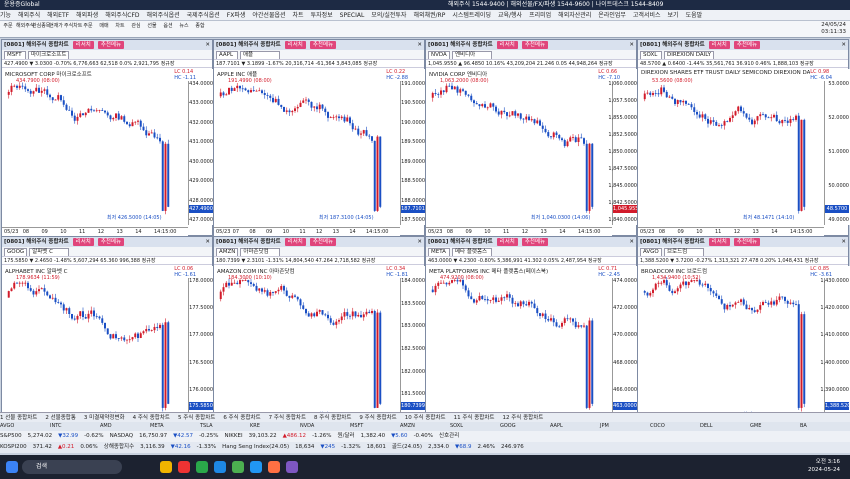  What do you see at coordinates (12, 467) in the screenshot?
I see `windows-start-icon` at bounding box center [12, 467].